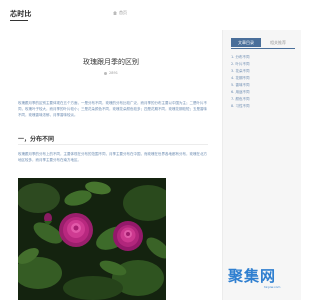  Describe the element at coordinates (19, 20) in the screenshot. I see `logo-underline` at that location.